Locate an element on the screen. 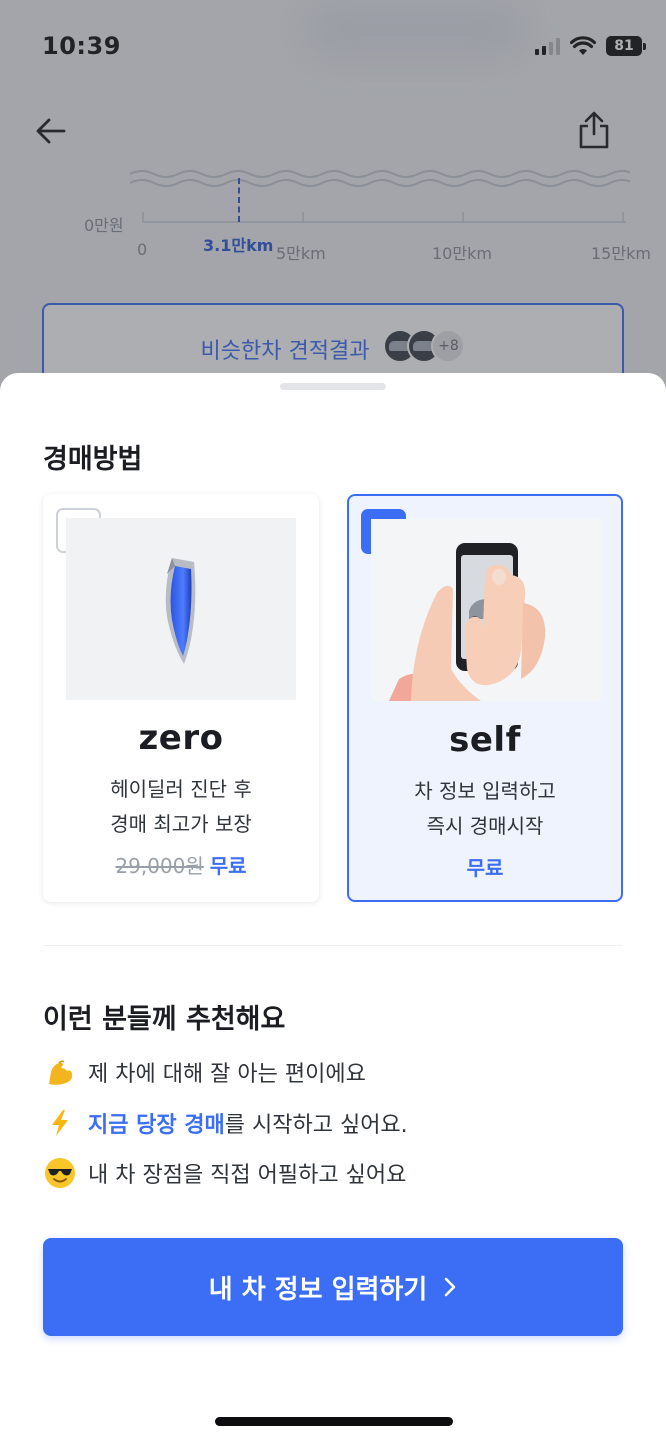 Image resolution: width=666 pixels, height=1440 pixels. shield-icon is located at coordinates (180, 611).